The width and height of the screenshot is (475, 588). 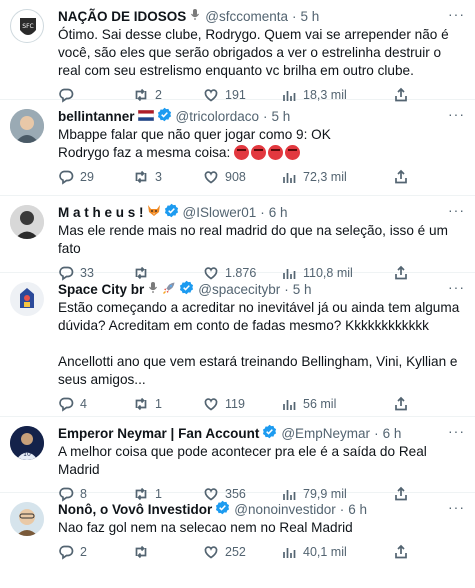 What do you see at coordinates (220, 212) in the screenshot?
I see `author-handle: @ISlower01` at bounding box center [220, 212].